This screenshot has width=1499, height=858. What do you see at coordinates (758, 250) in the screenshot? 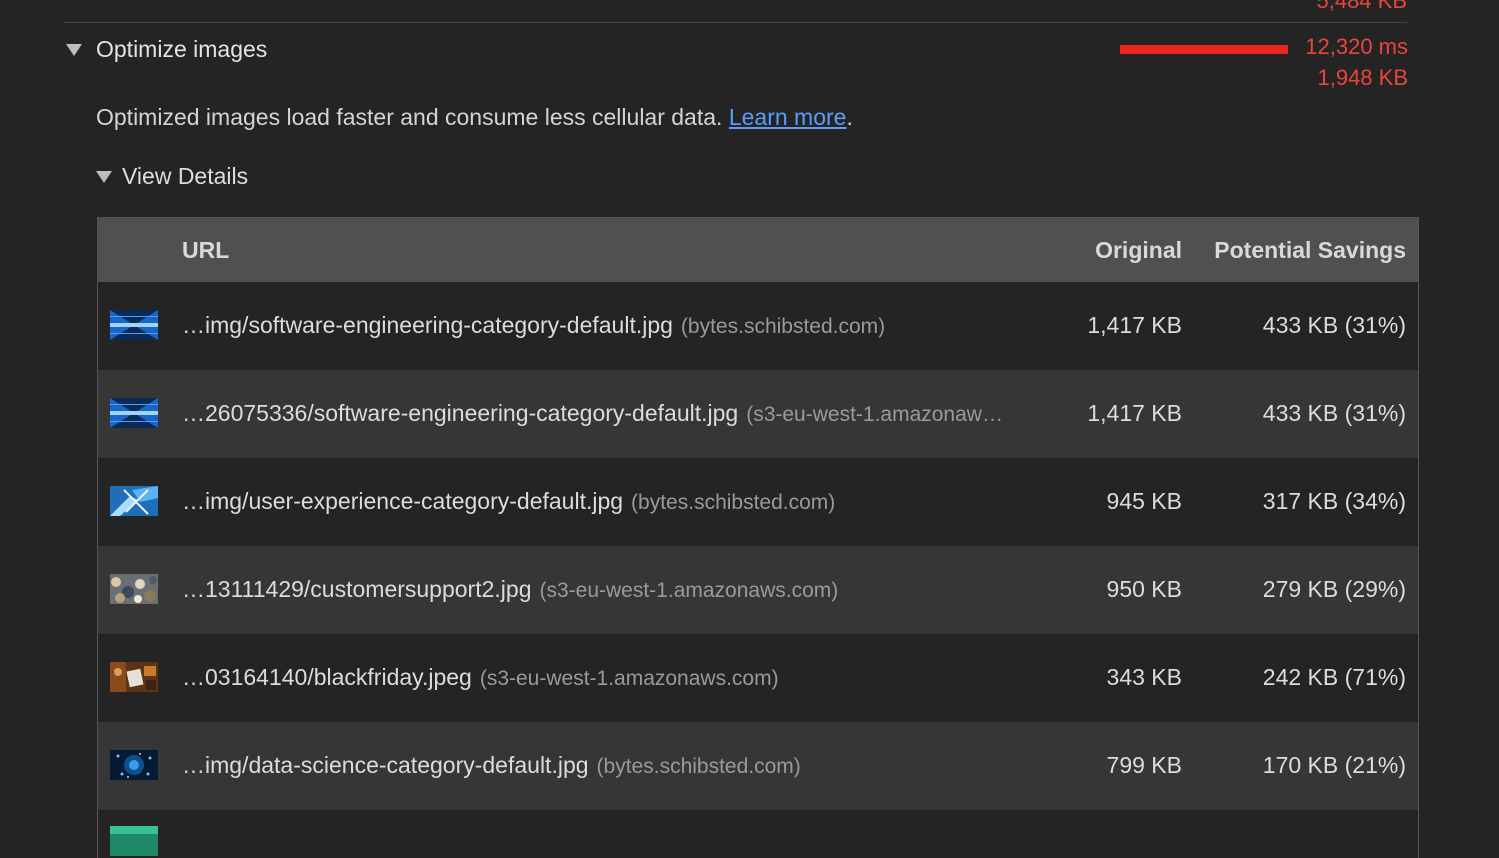
I see `table-header: URL Original Potential Savings` at bounding box center [758, 250].